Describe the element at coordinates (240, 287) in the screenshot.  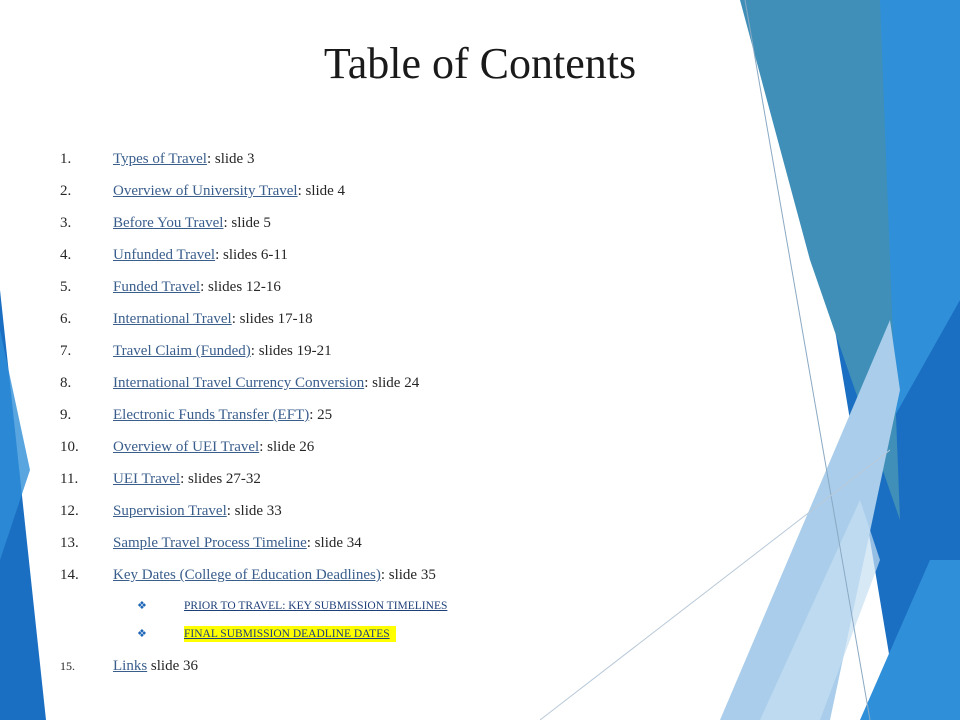
I see `item-slide-ref: : slides 12-16` at that location.